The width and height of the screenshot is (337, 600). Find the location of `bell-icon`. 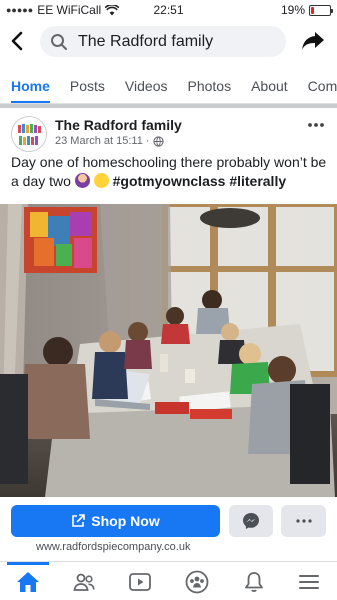

bell-icon is located at coordinates (254, 582).